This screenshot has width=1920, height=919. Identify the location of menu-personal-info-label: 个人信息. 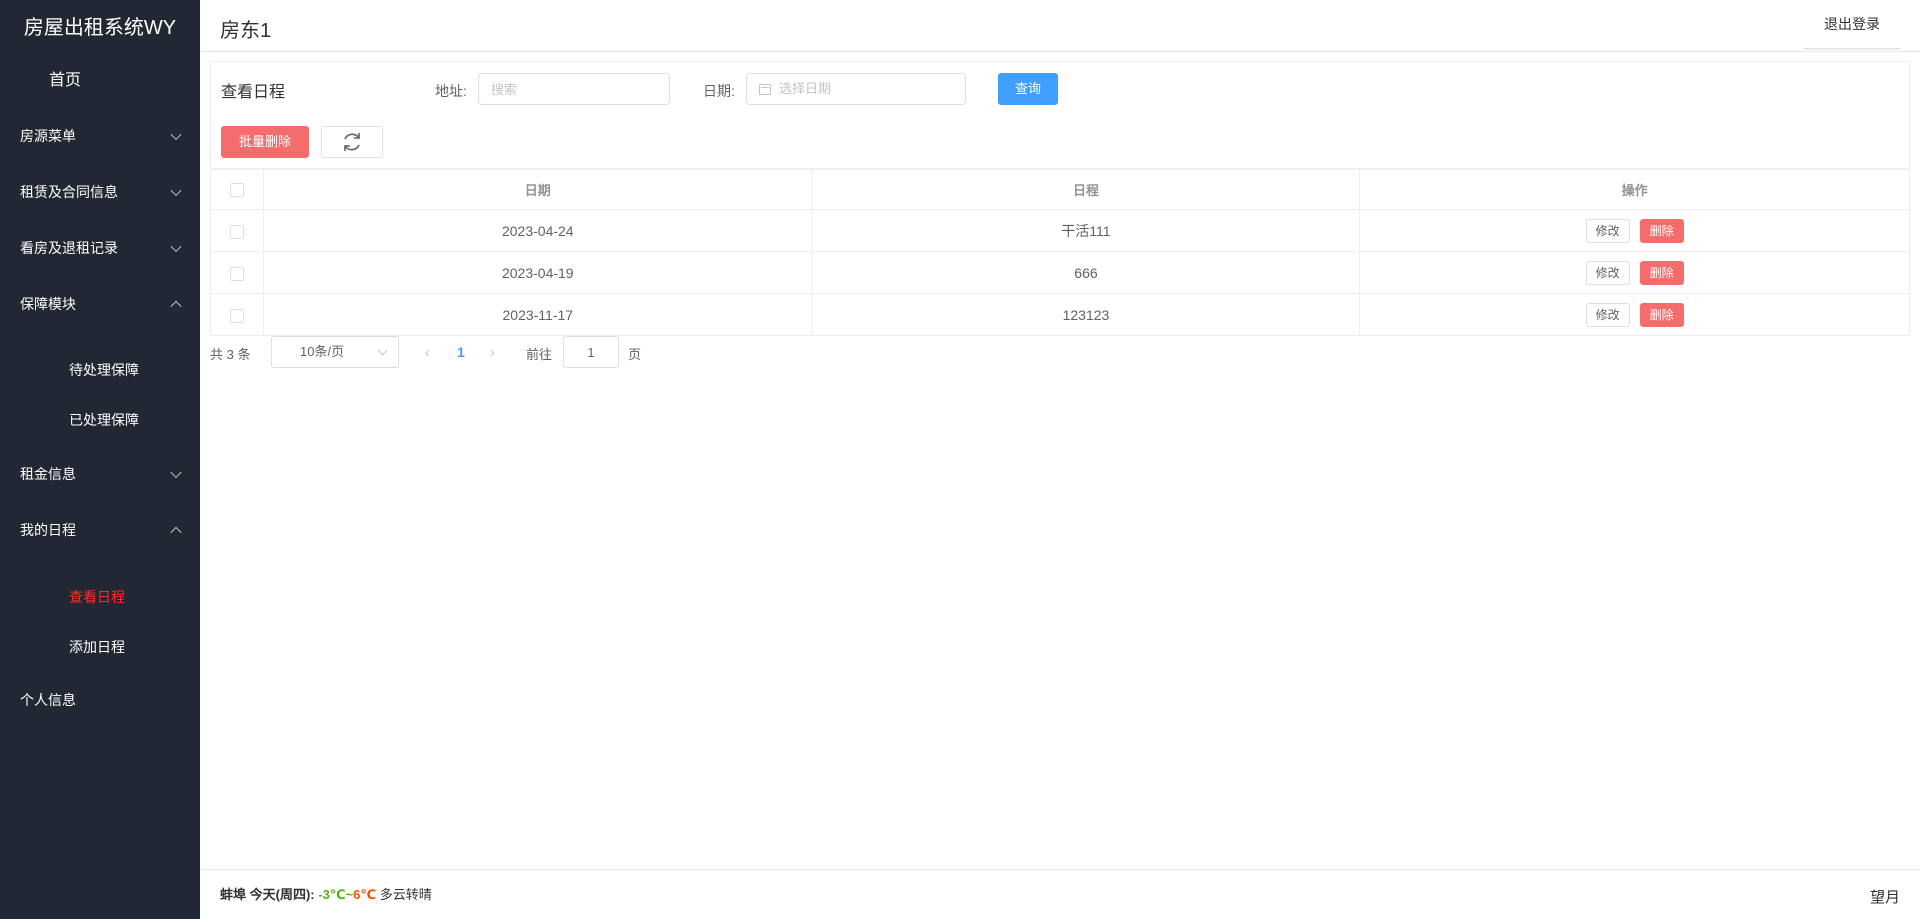
(48, 700).